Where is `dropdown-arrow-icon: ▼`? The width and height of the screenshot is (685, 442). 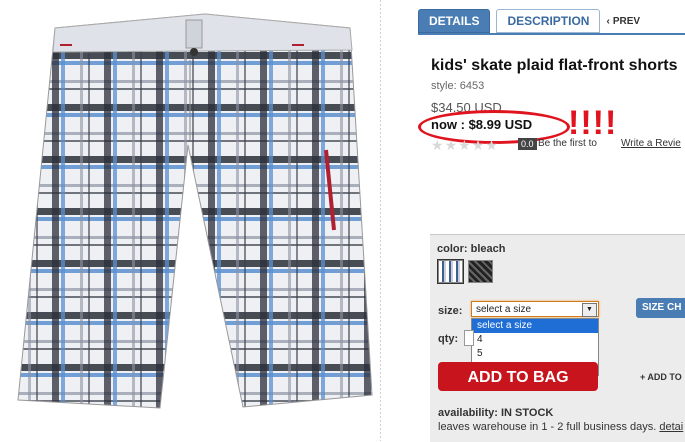
dropdown-arrow-icon: ▼ is located at coordinates (589, 310).